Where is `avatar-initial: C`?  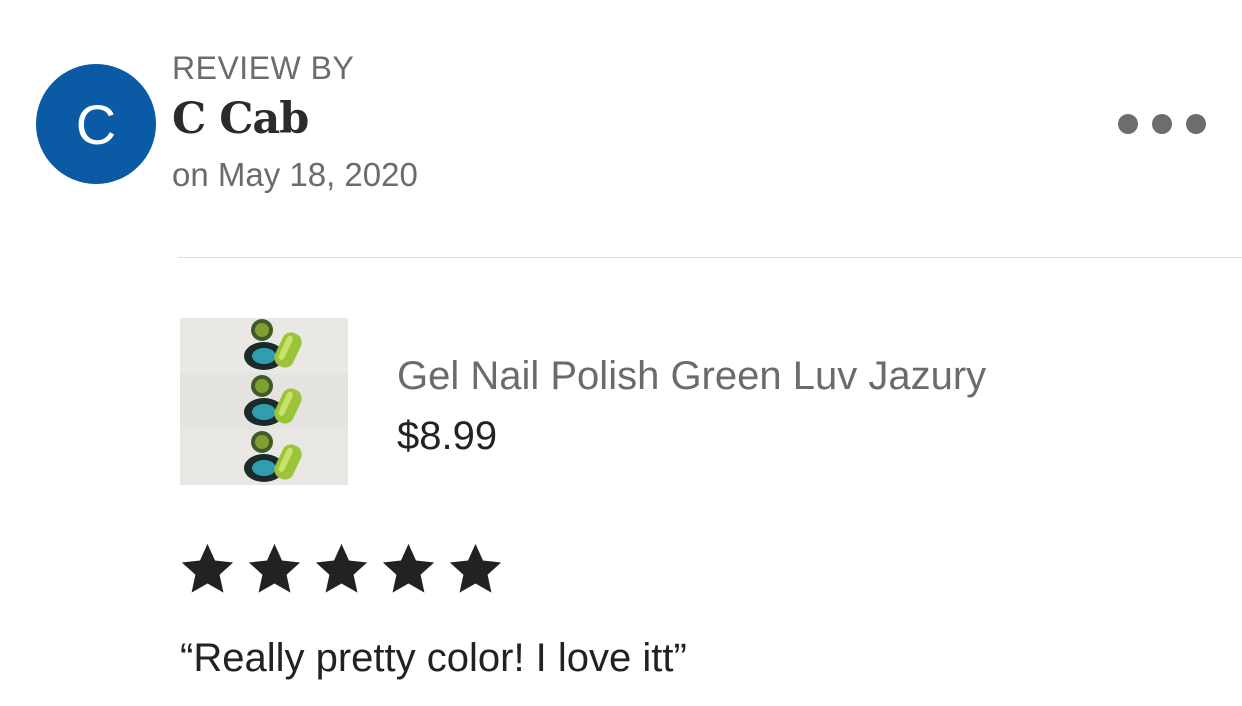 avatar-initial: C is located at coordinates (96, 124).